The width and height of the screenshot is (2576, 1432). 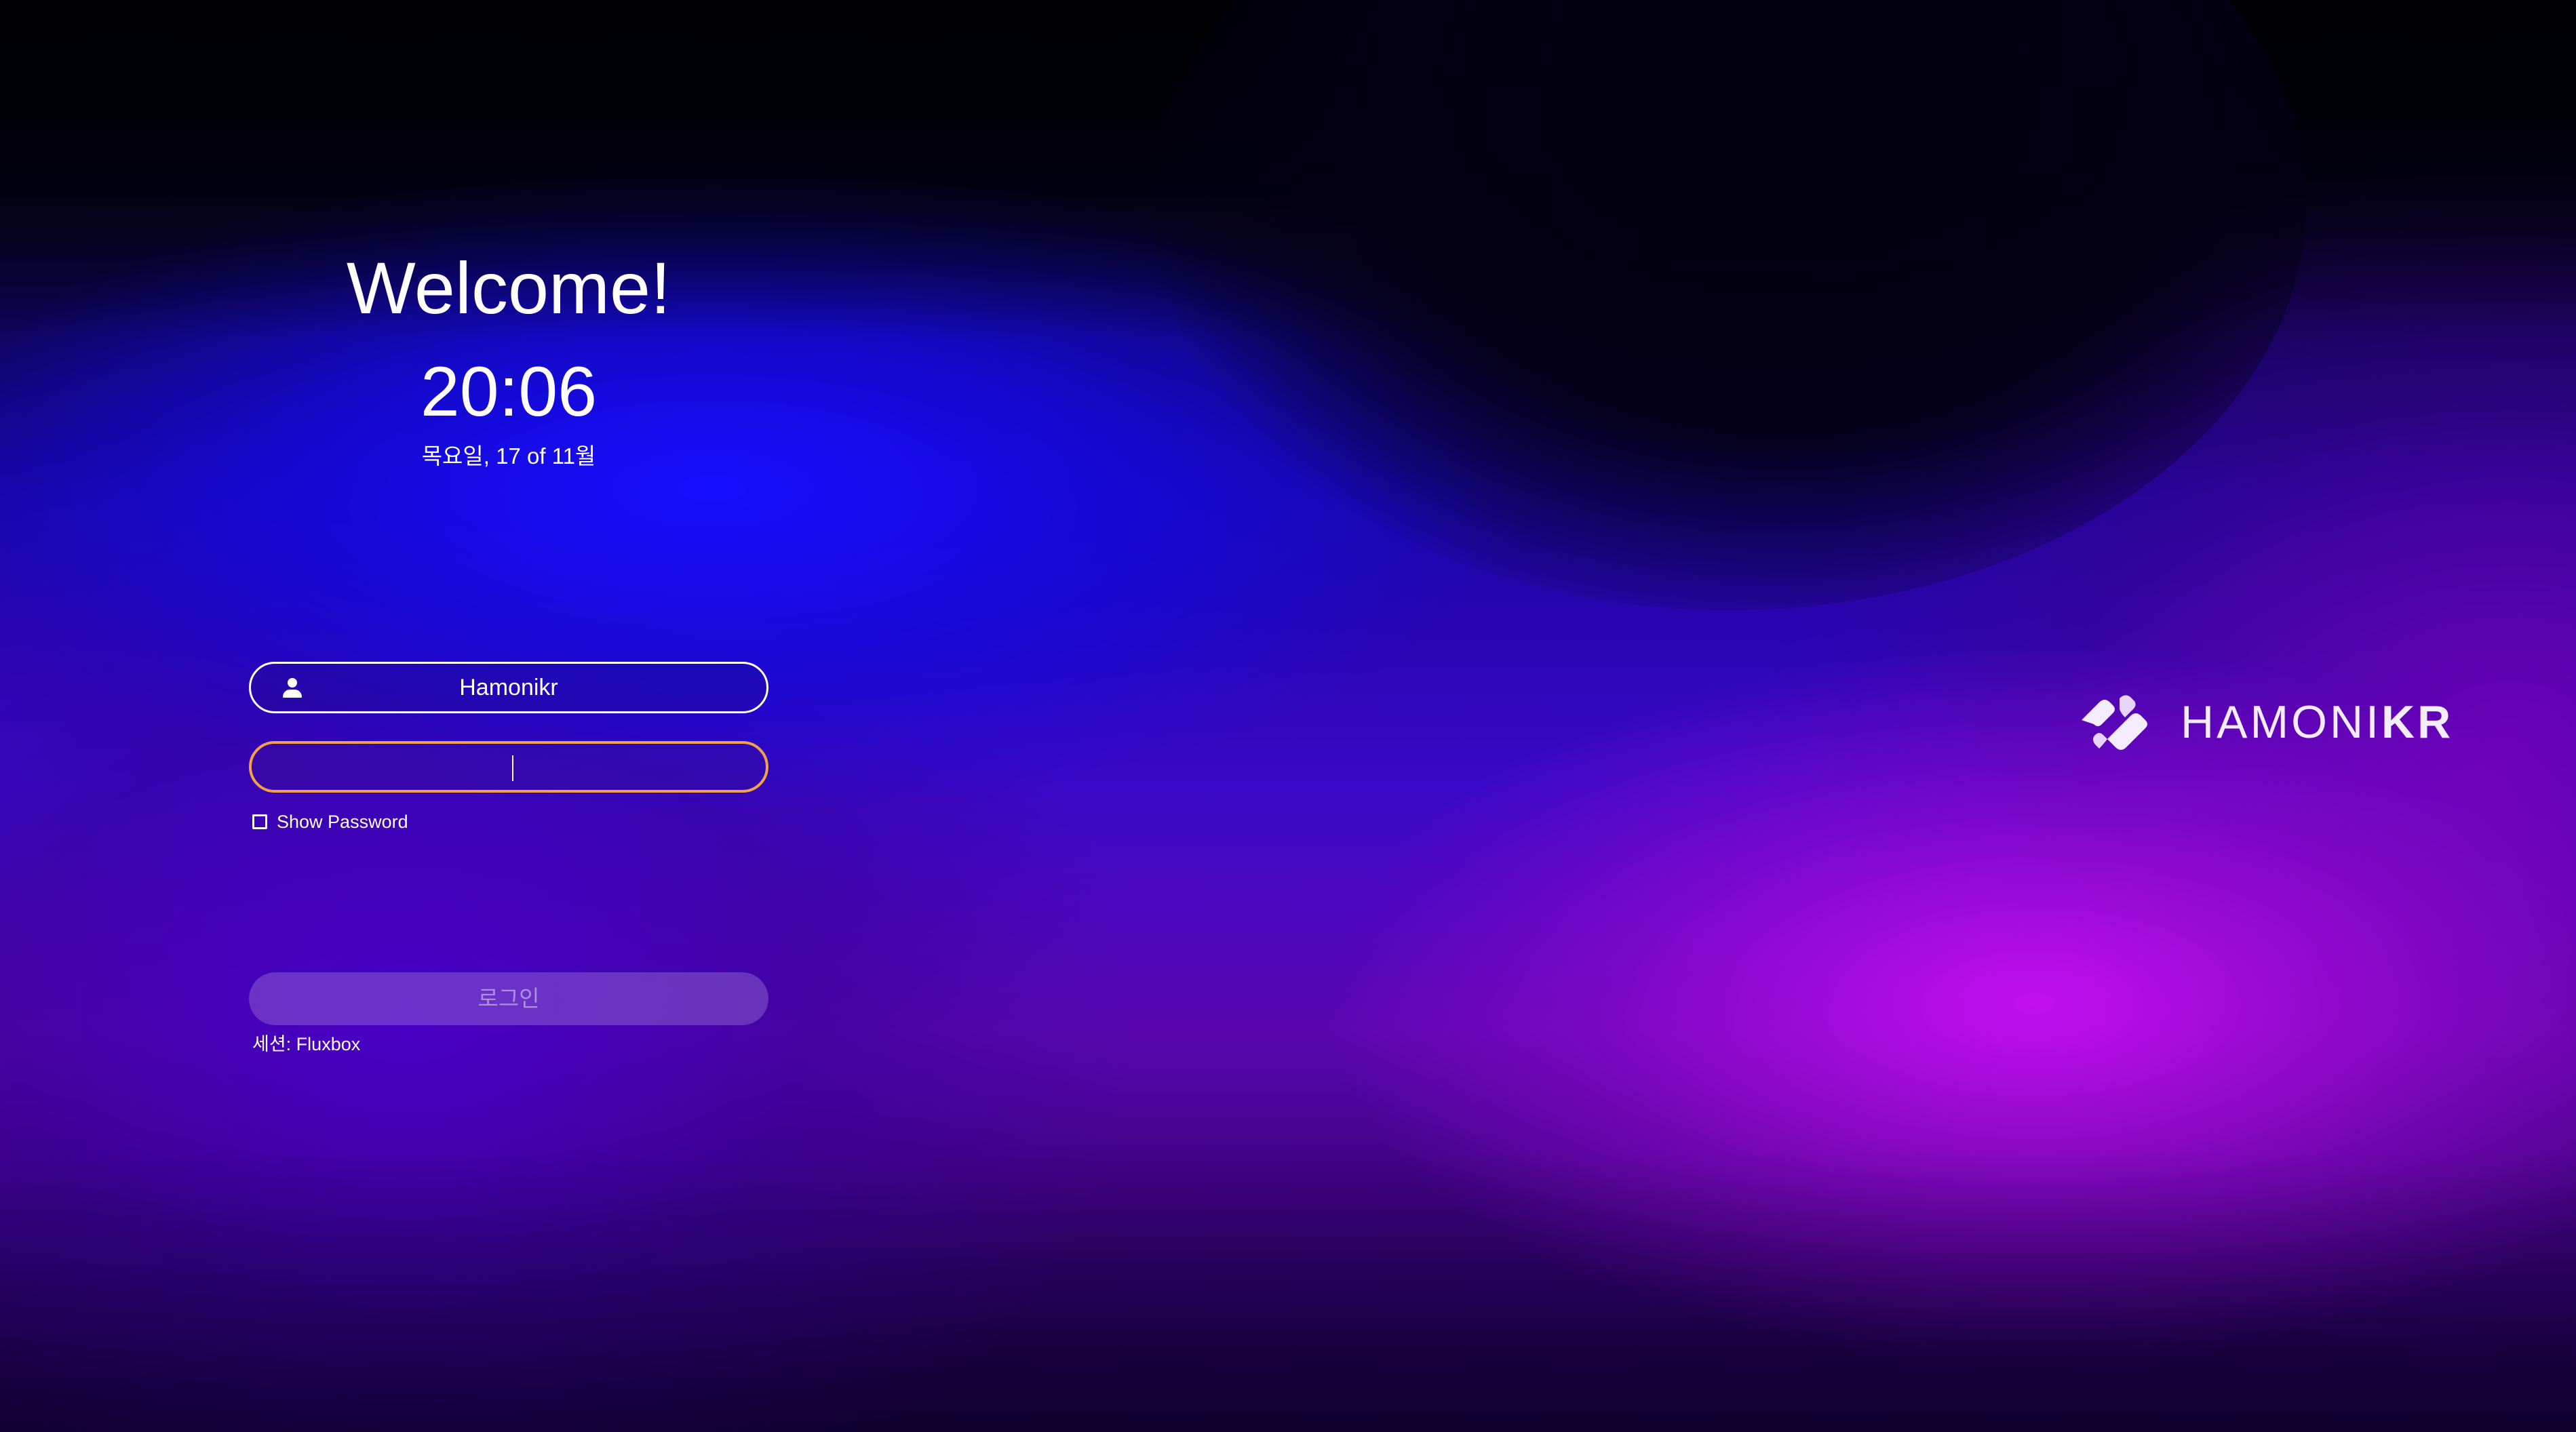 I want to click on show-password-label: Show Password, so click(x=342, y=821).